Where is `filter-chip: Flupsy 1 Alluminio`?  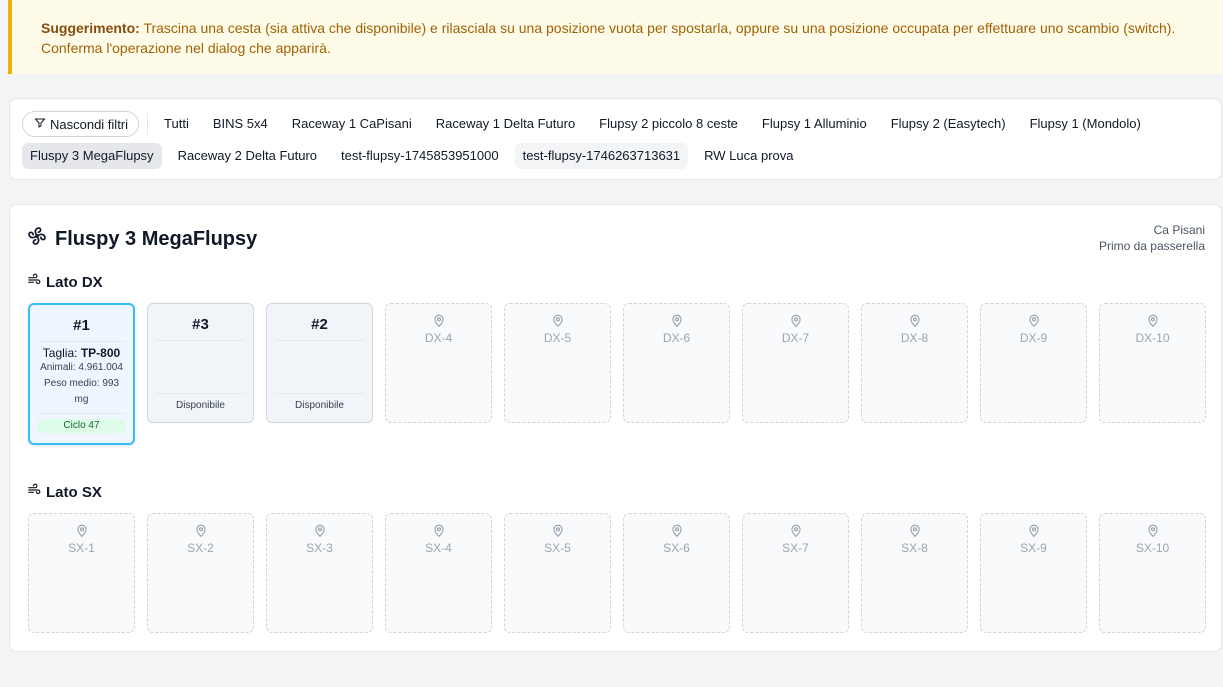
filter-chip: Flupsy 1 Alluminio is located at coordinates (814, 124).